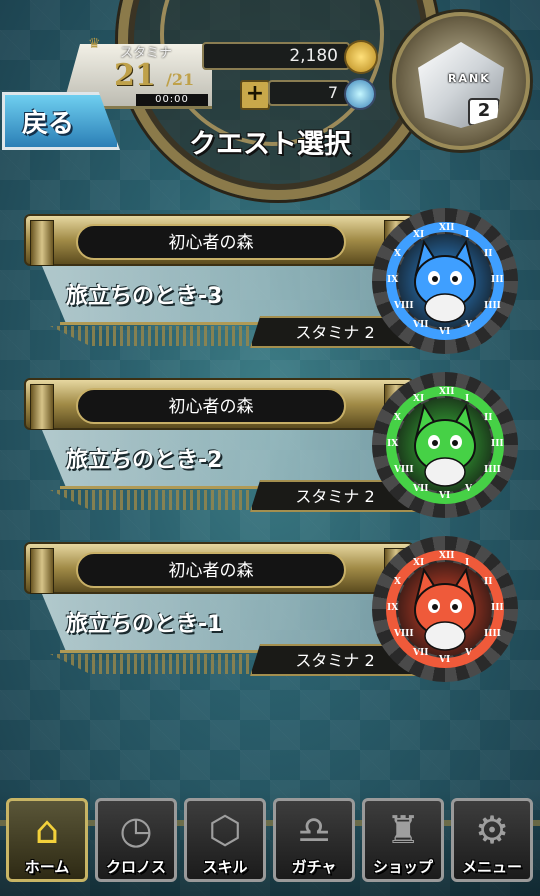  What do you see at coordinates (314, 830) in the screenshot?
I see `gacha-icon: ♎` at bounding box center [314, 830].